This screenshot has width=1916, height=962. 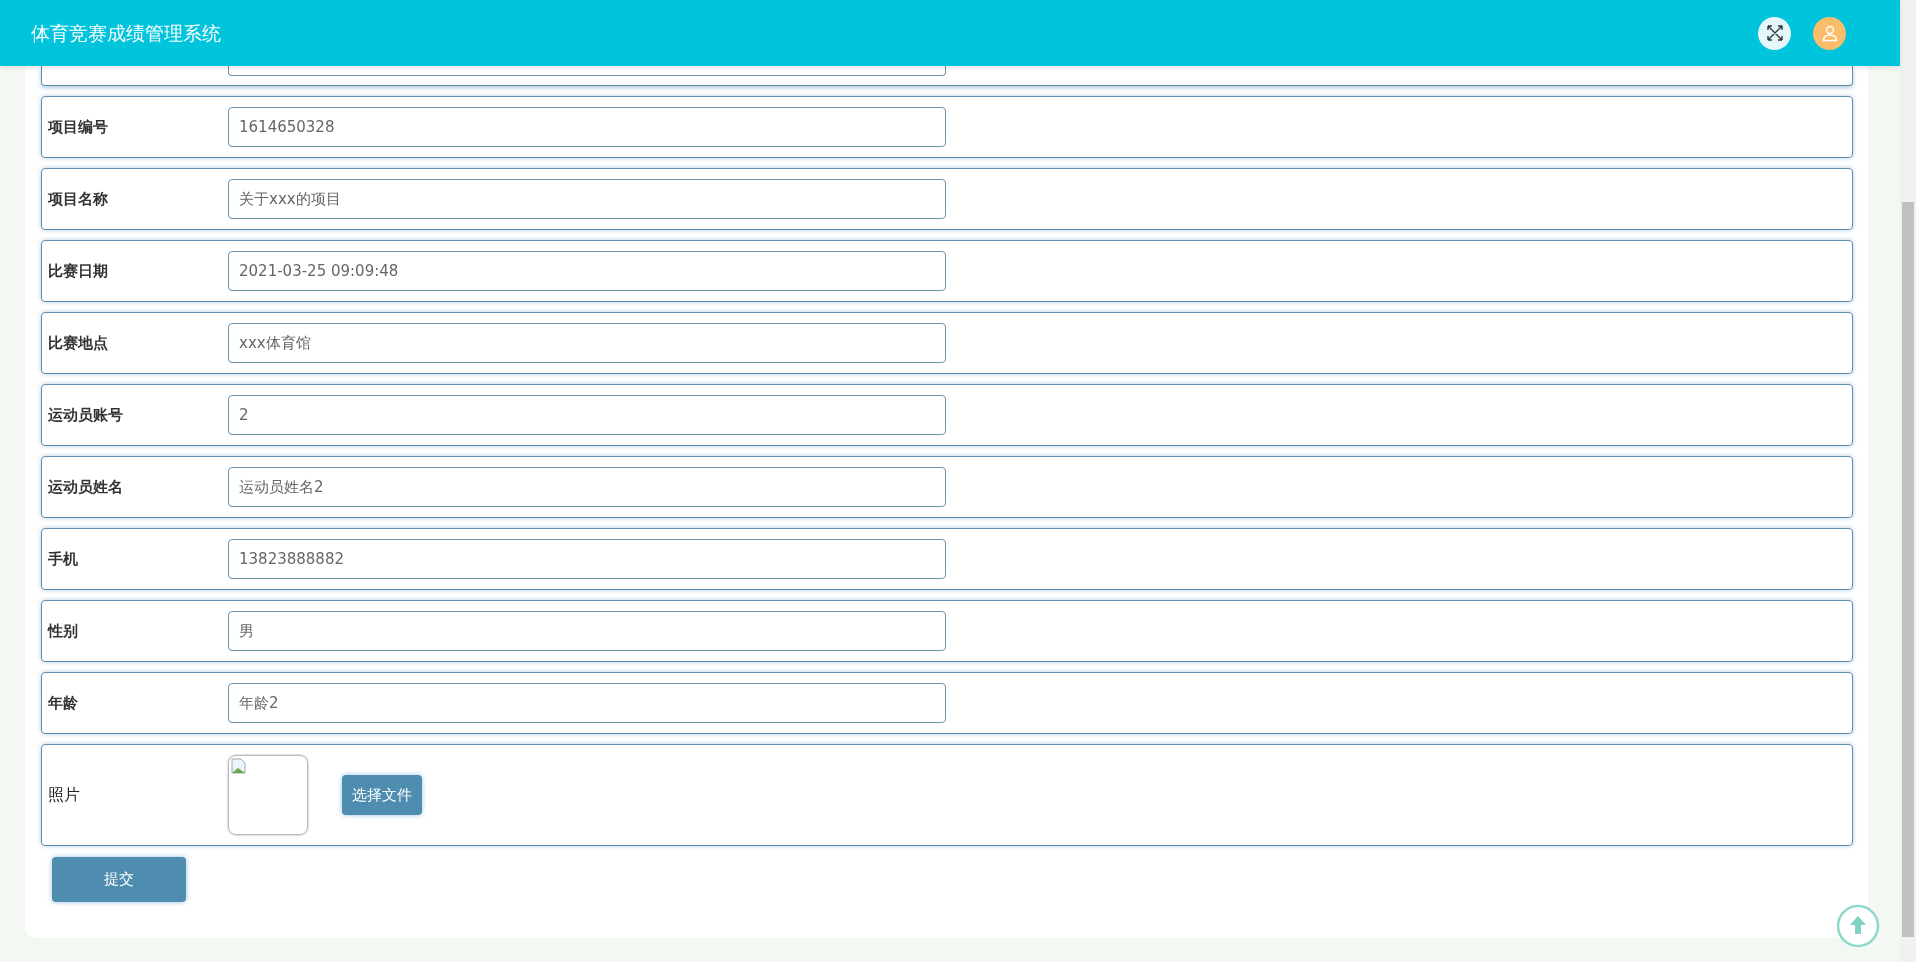 What do you see at coordinates (587, 271) in the screenshot?
I see `input-field: 2021-03-25 09:09:48` at bounding box center [587, 271].